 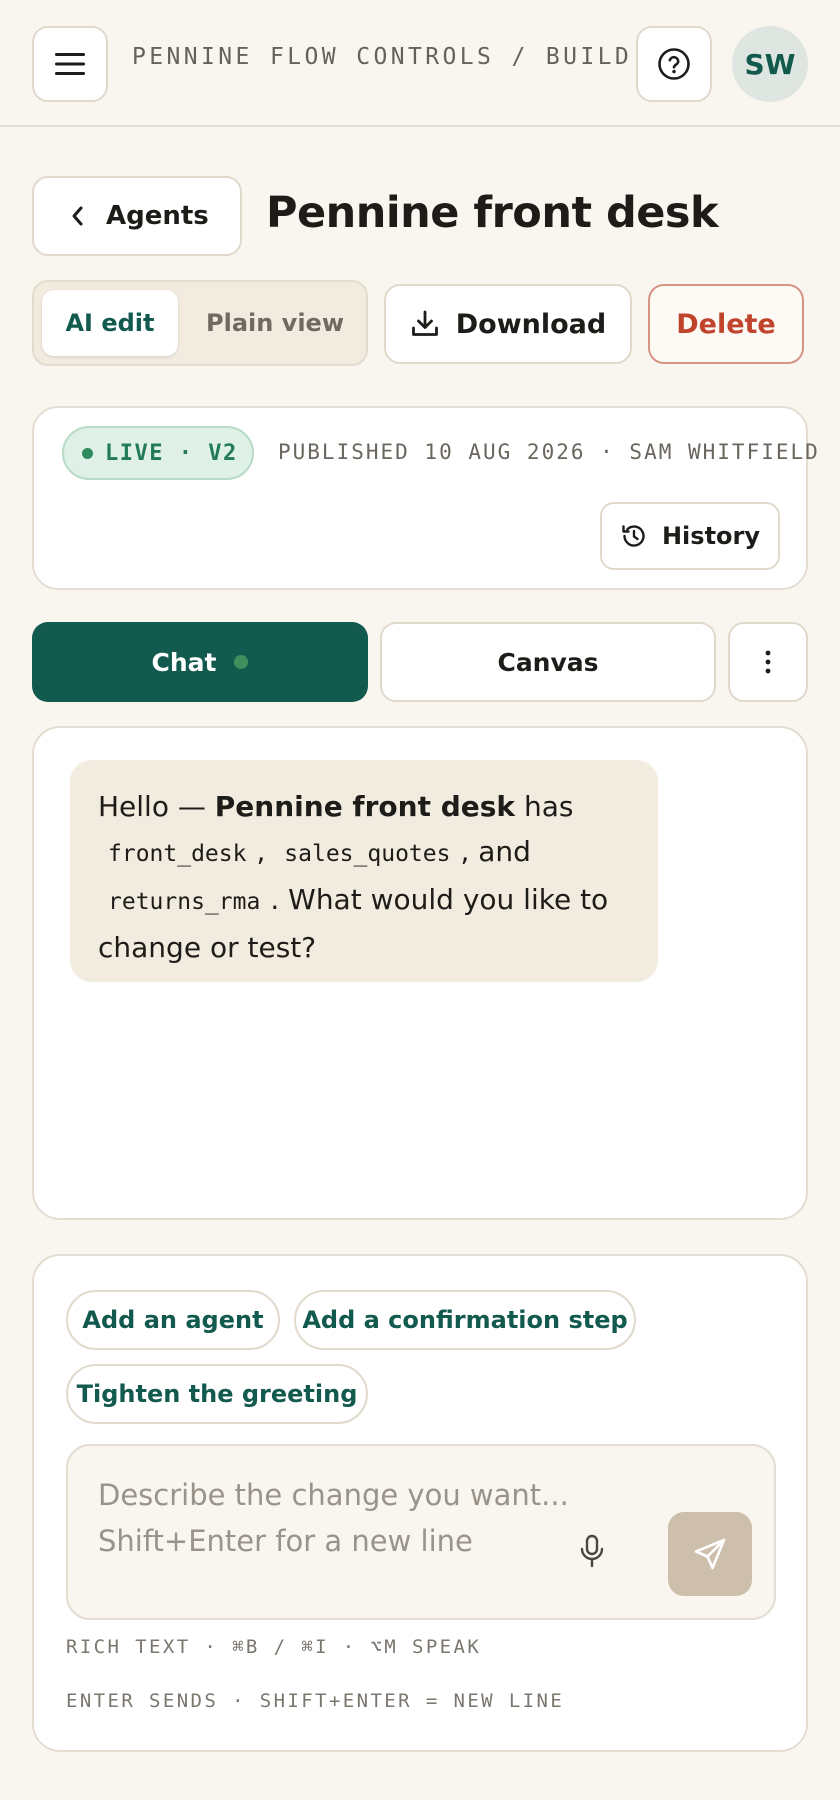 I want to click on live-dot-icon, so click(x=87, y=453).